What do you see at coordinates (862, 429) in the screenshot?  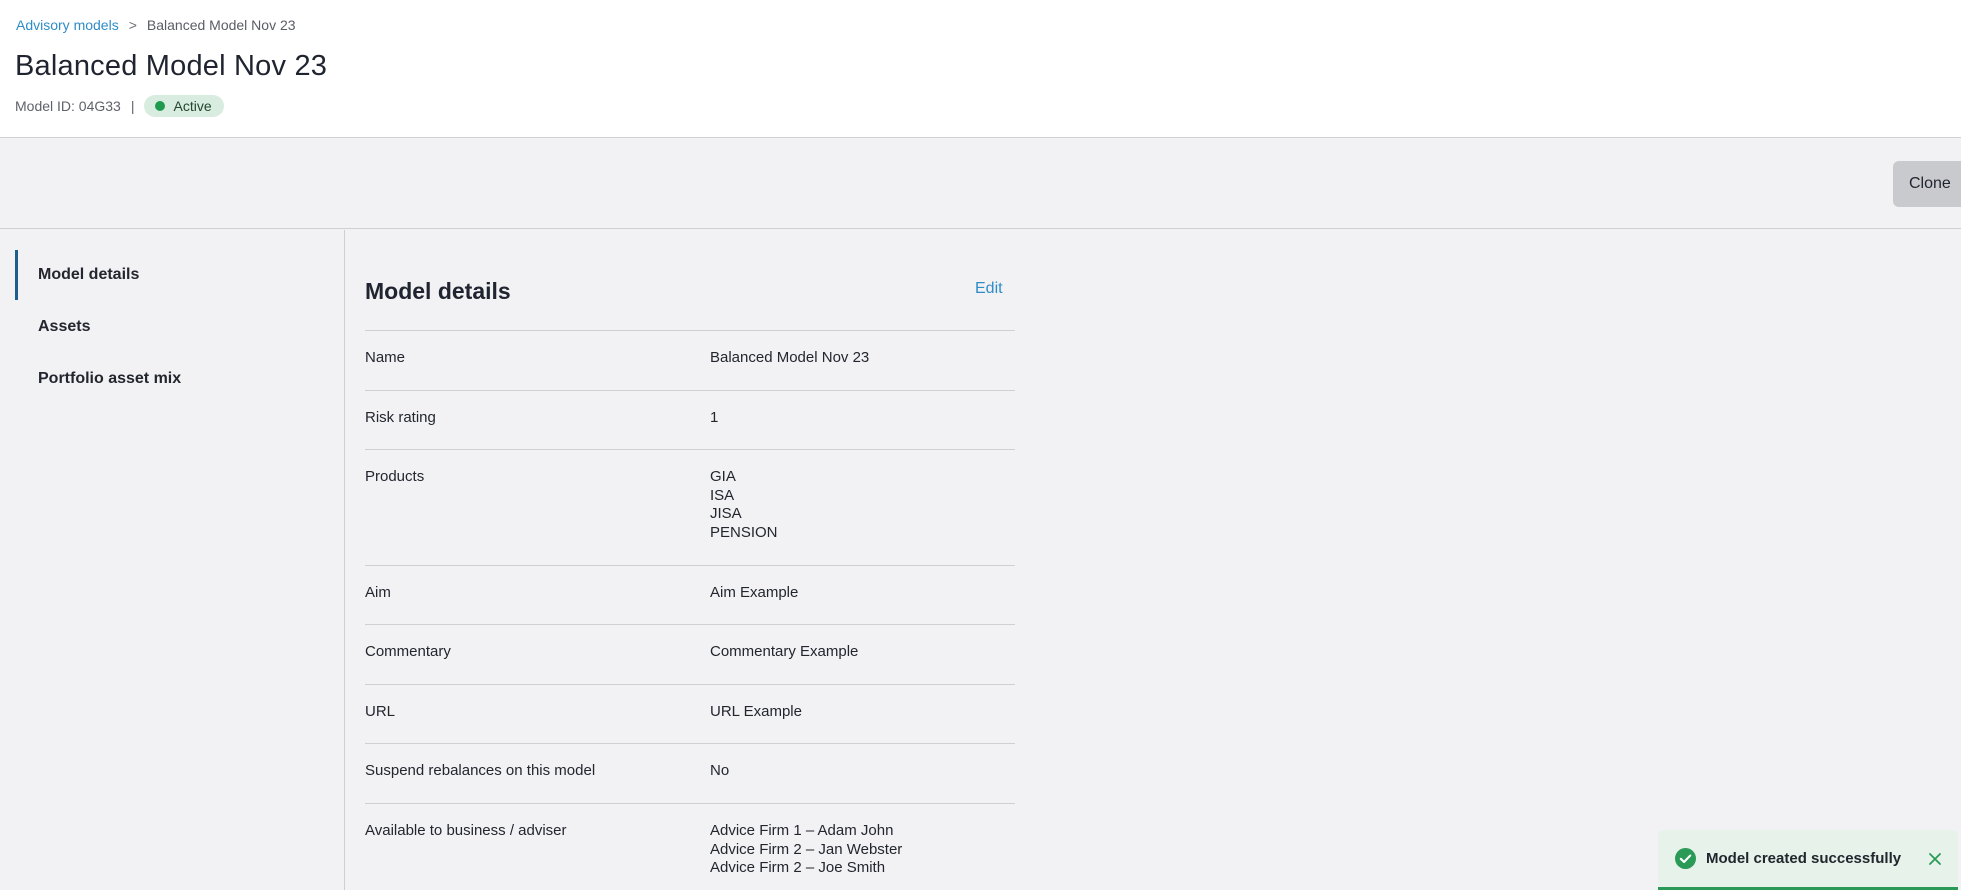 I see `detail-value: 1` at bounding box center [862, 429].